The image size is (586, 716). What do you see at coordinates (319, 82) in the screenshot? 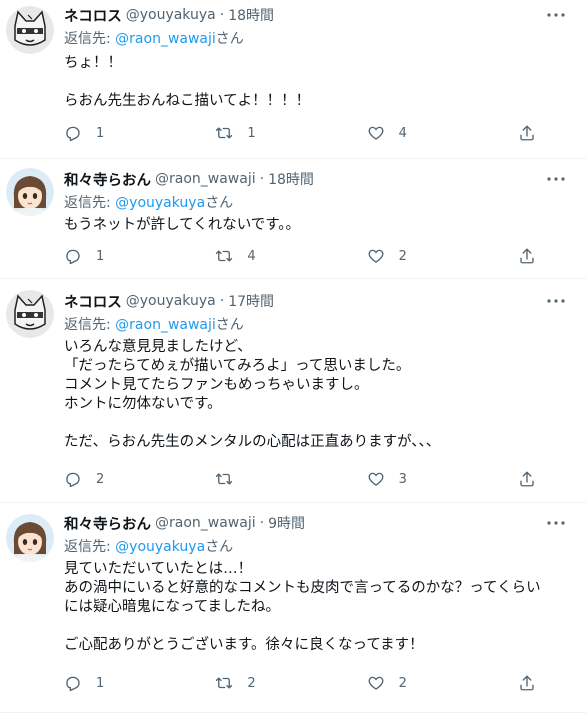
I see `tweet-text: ちょ！！ らおん先生おんねこ描いてよ！！！！` at bounding box center [319, 82].